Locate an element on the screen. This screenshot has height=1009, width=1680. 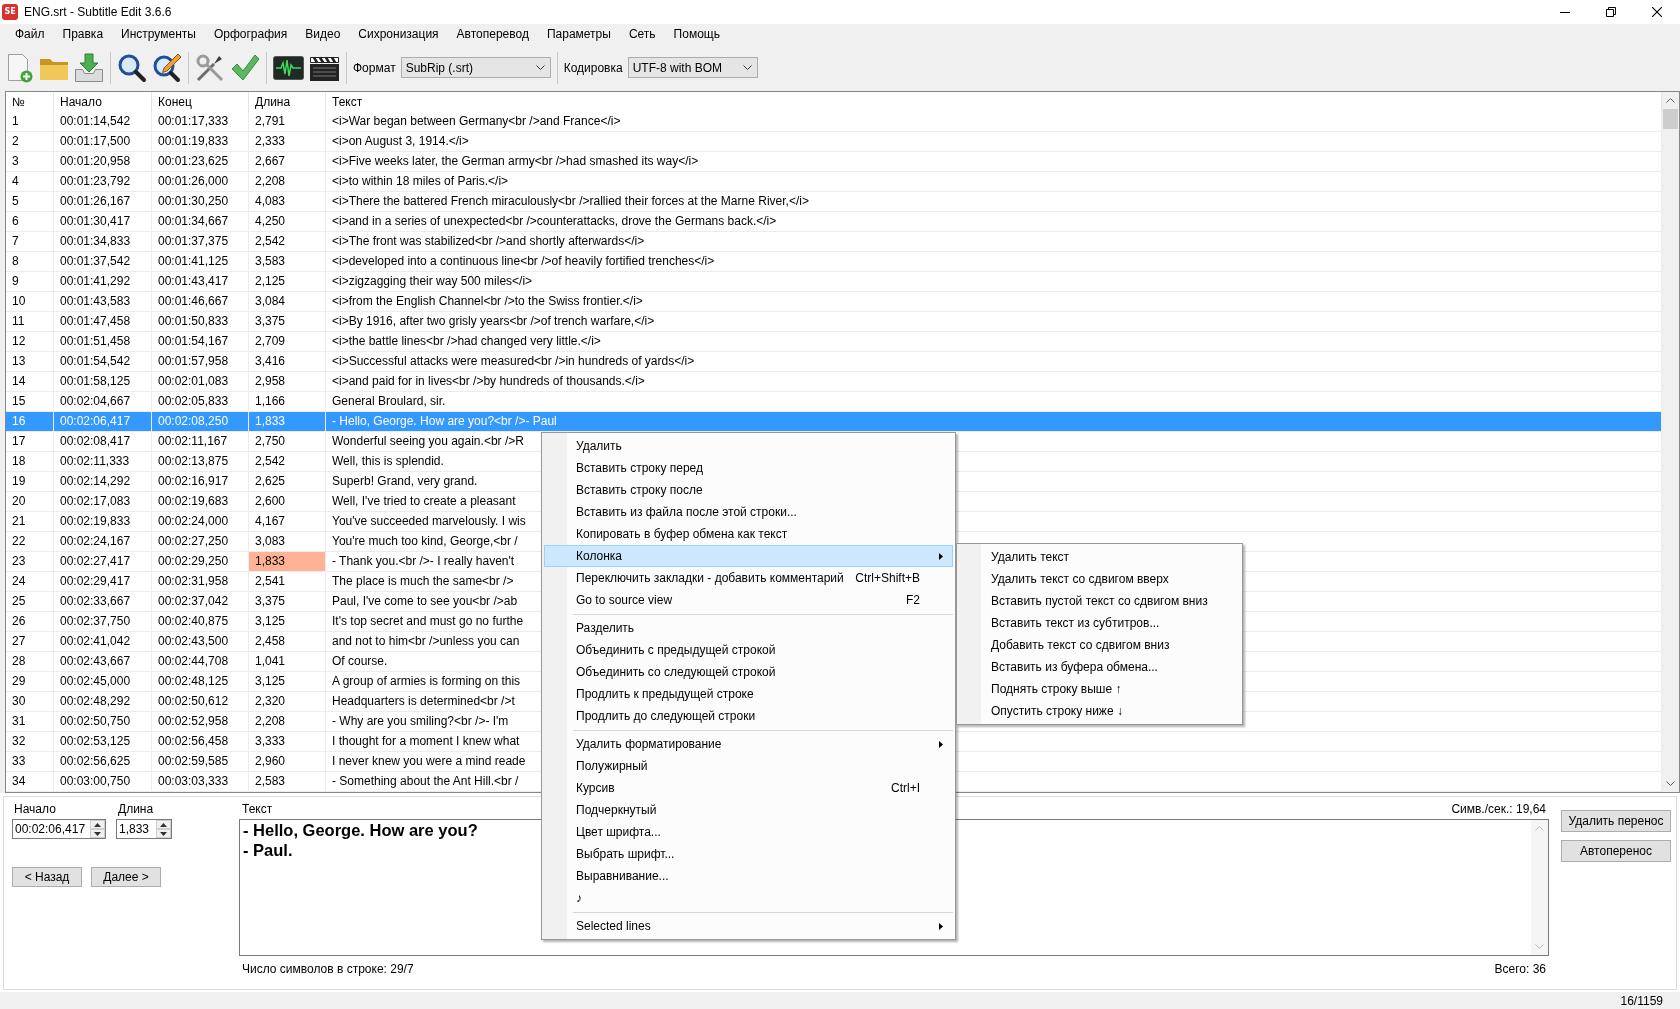
menu-item: Переключить закладки - добавить комментарий Ctrl+Shift+B is located at coordinates (748, 578).